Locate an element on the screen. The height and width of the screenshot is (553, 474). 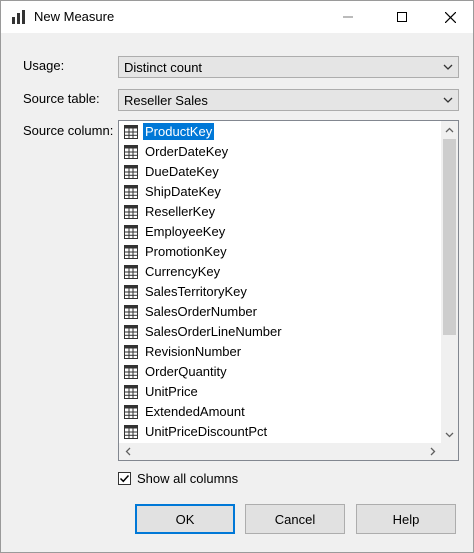
column-item-label: DueDateKey is located at coordinates (182, 171).